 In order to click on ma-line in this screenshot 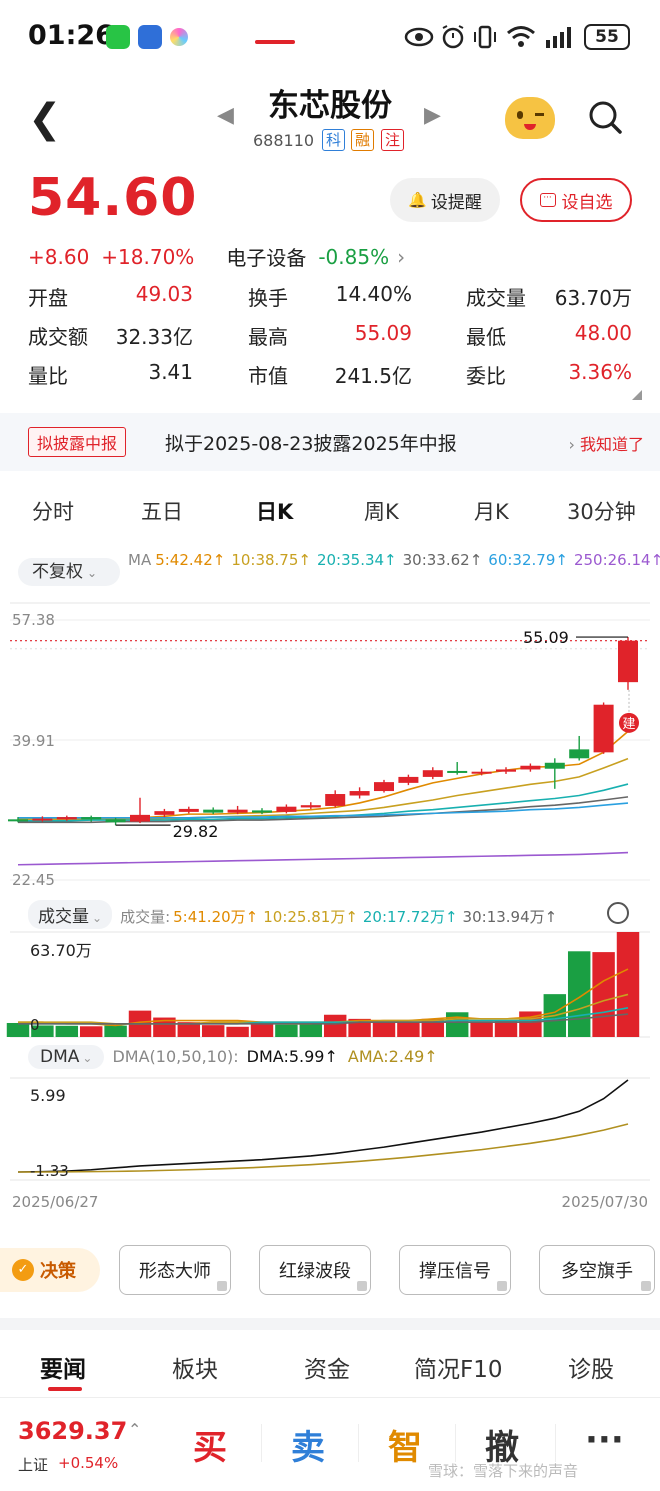, I will do `click(323, 858)`.